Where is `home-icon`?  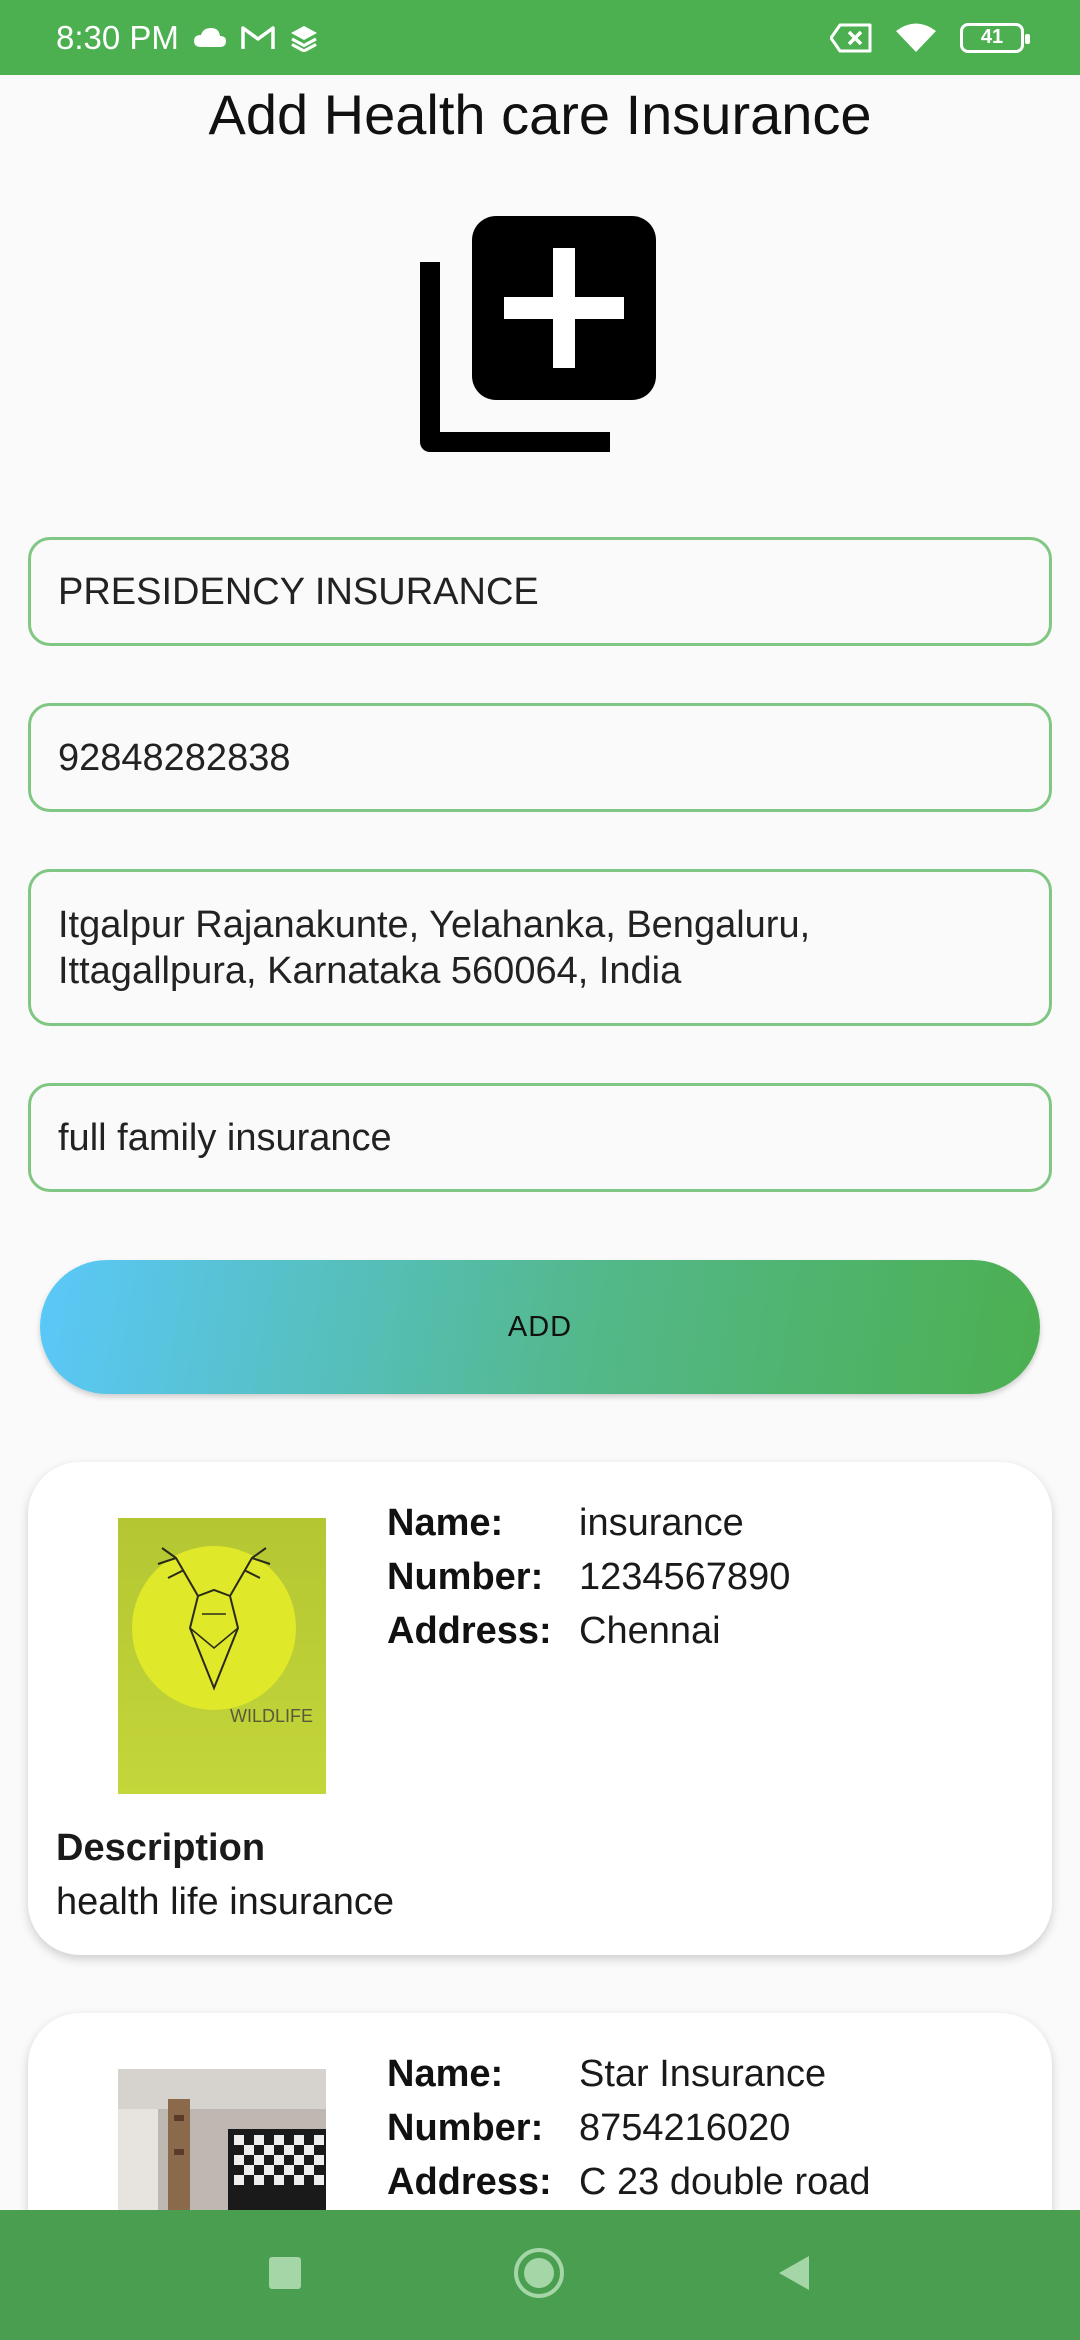
home-icon is located at coordinates (539, 2275).